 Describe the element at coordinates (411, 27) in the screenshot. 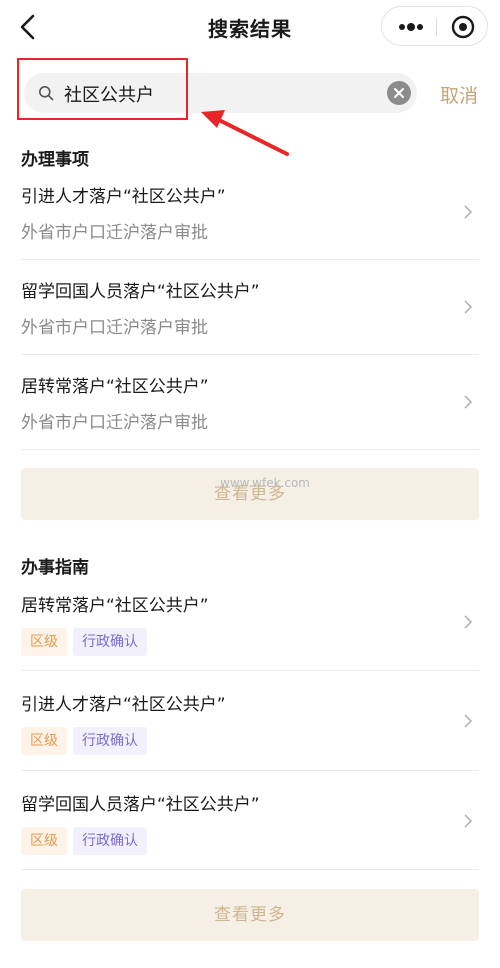

I see `more-icon` at that location.